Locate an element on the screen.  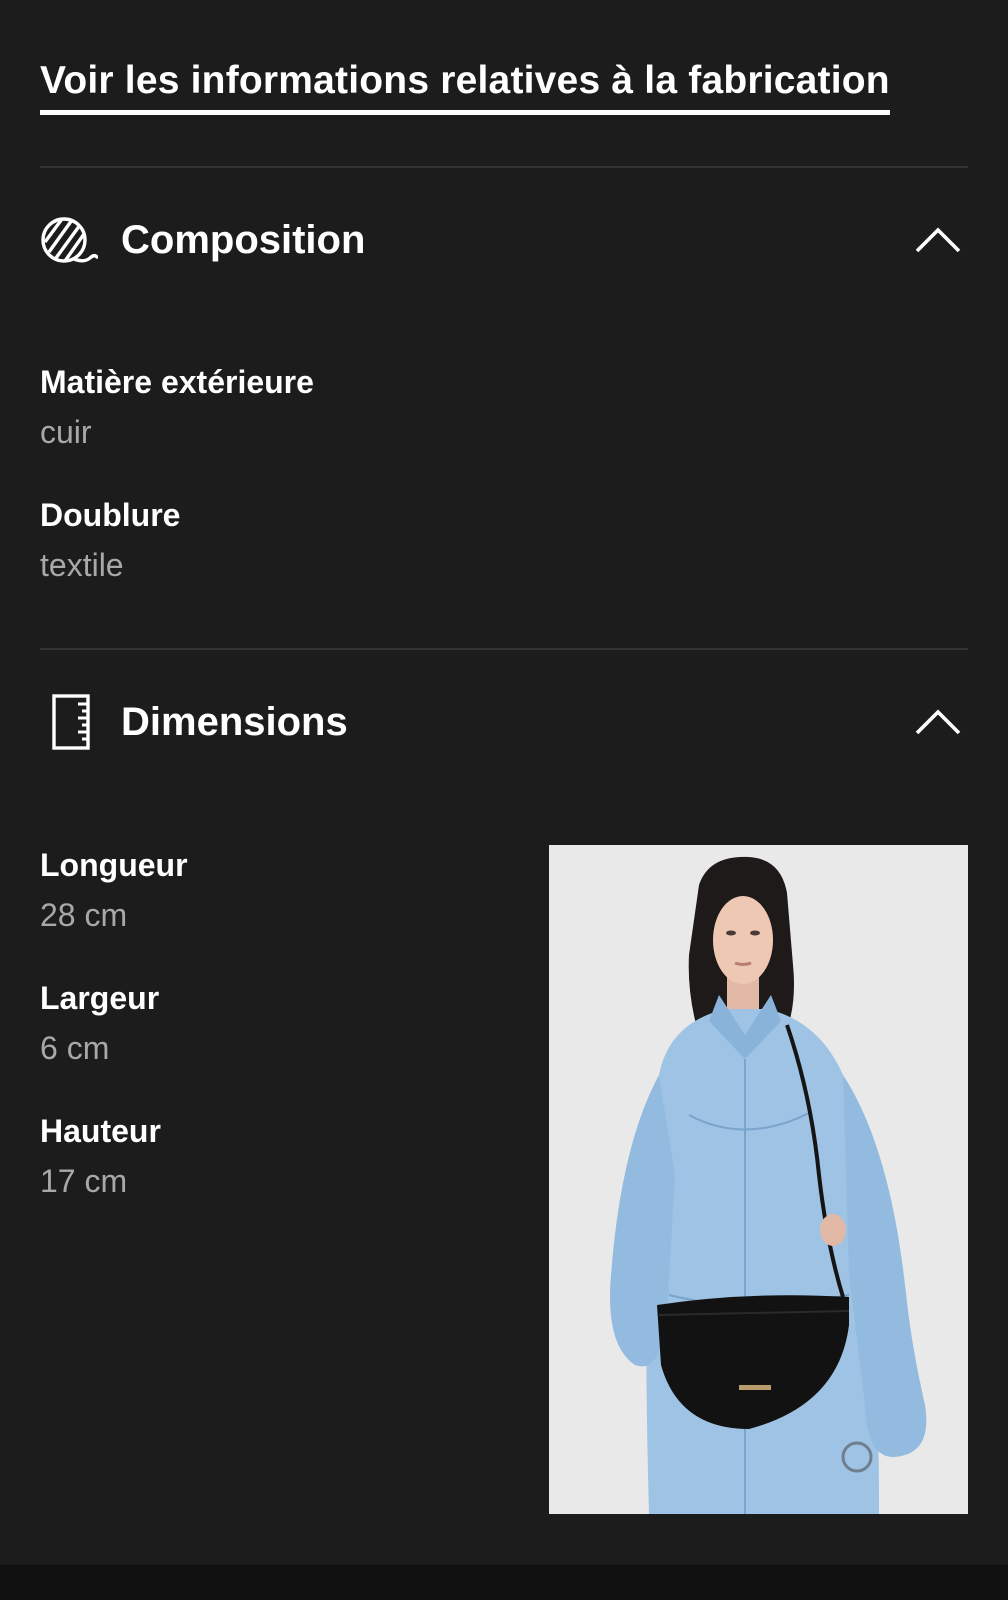
dimension-item: Largeur 6 cm is located at coordinates (99, 1023).